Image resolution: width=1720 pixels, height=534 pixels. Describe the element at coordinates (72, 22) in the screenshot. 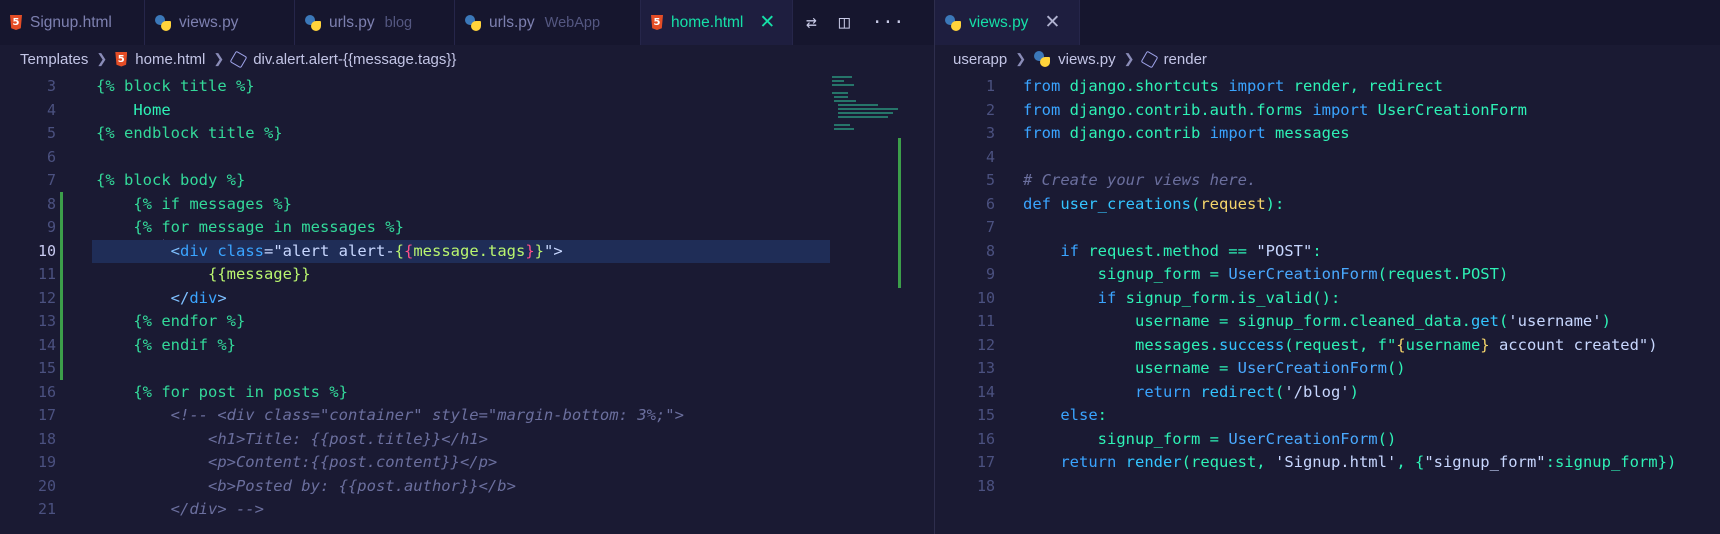

I see `tab-signup-html: 5 Signup.html` at that location.